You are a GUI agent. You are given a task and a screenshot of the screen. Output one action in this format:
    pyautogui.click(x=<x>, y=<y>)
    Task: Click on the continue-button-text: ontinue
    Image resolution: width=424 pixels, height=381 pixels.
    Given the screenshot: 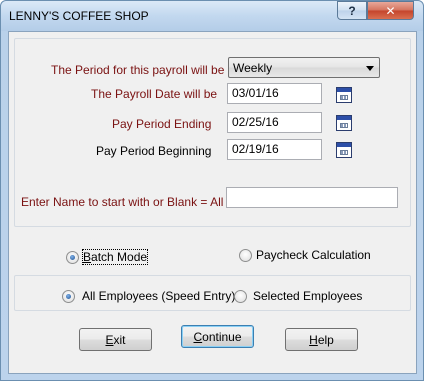 What is the action you would take?
    pyautogui.click(x=222, y=336)
    